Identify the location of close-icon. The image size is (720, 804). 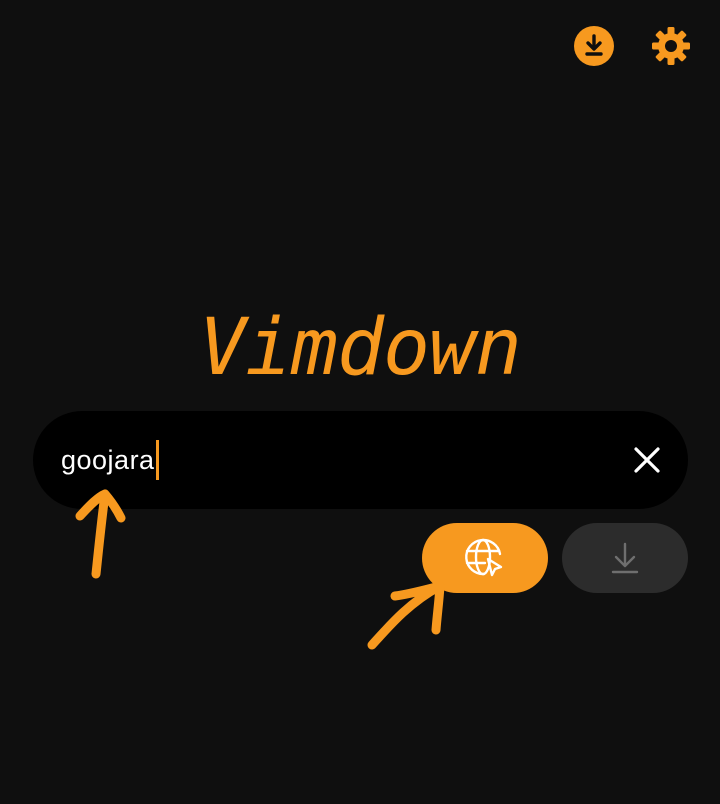
(647, 460).